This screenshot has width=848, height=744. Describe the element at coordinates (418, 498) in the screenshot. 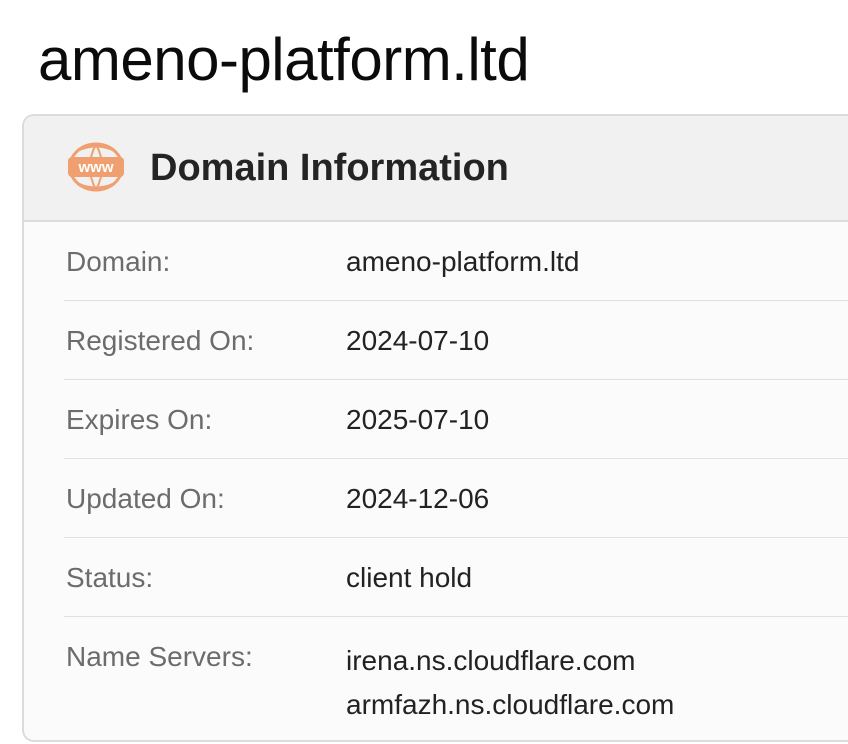

I see `updated-on-value: 2024-12-06` at that location.